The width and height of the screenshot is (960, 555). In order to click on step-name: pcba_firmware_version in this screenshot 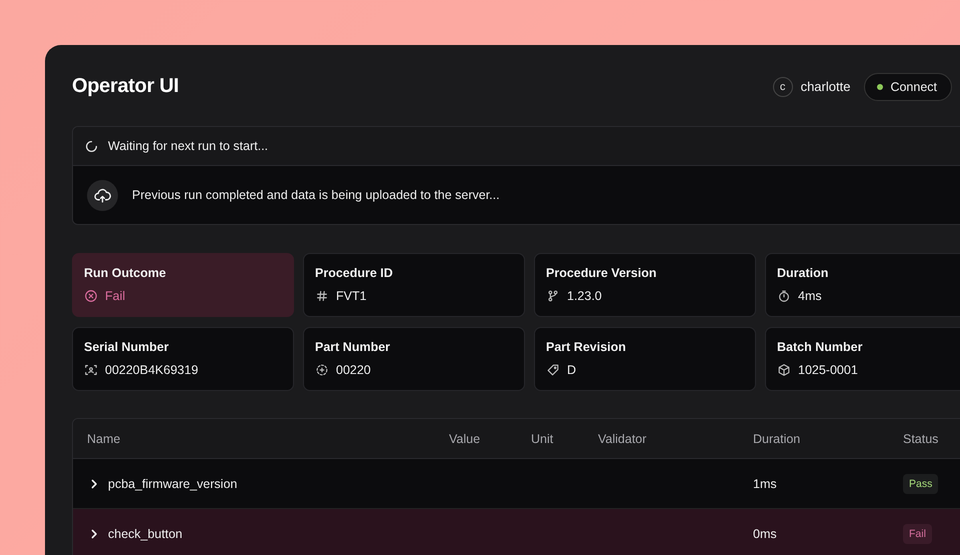, I will do `click(173, 483)`.